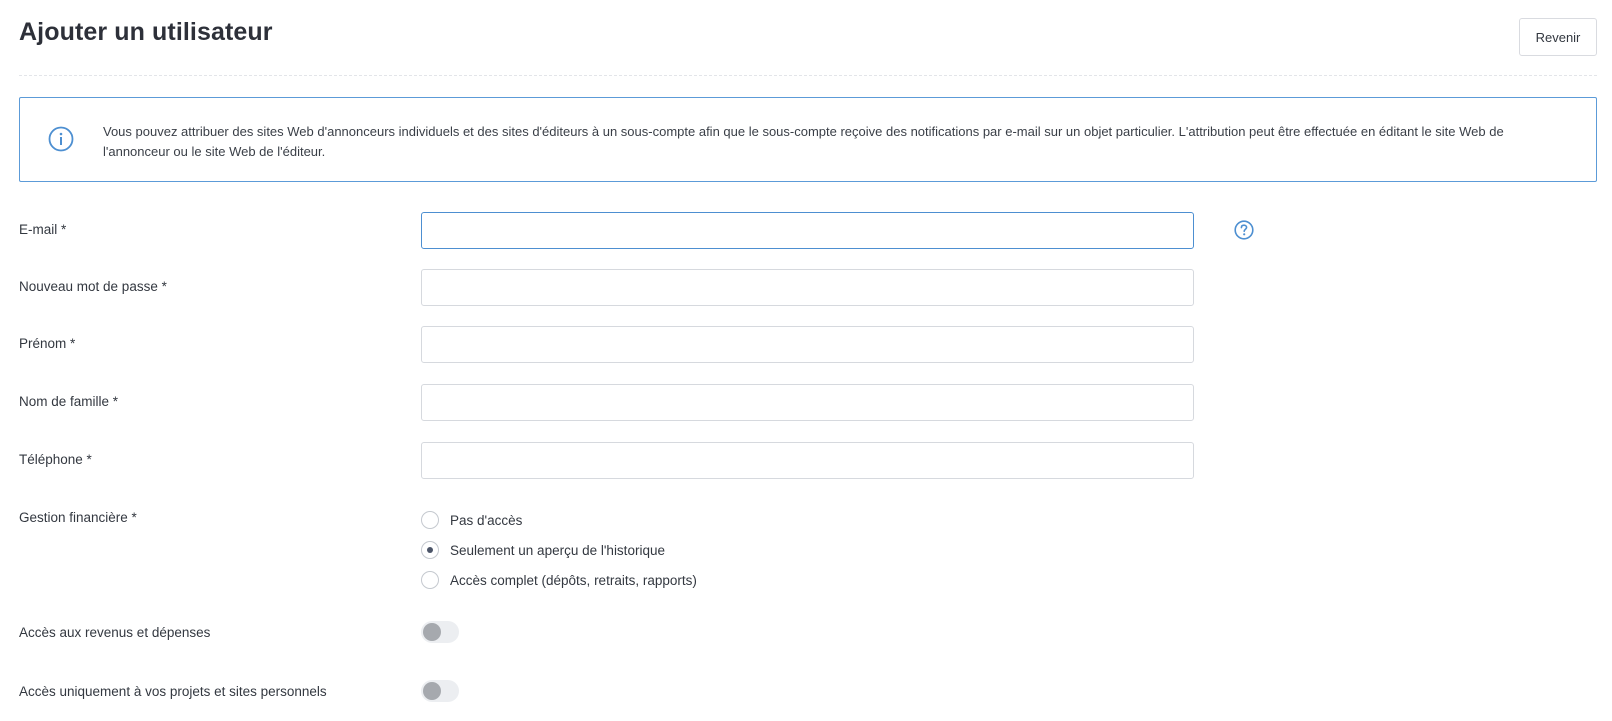 The height and width of the screenshot is (721, 1612). I want to click on financial-management-label: Gestion financière *, so click(78, 517).